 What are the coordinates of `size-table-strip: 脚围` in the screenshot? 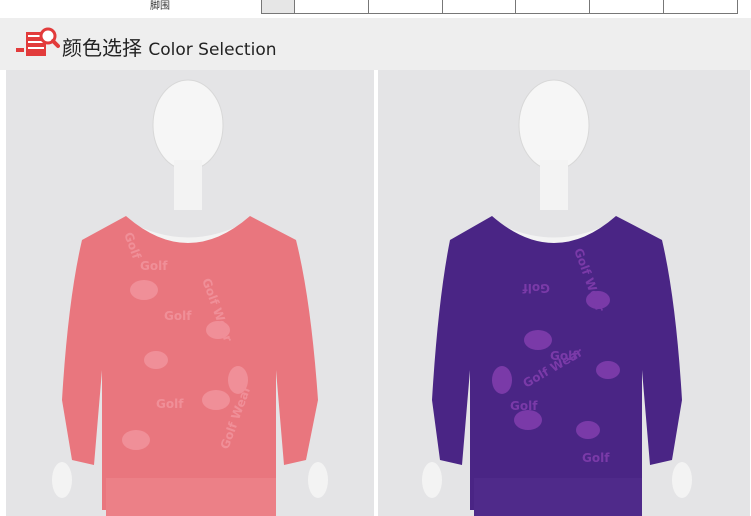 It's located at (375, 9).